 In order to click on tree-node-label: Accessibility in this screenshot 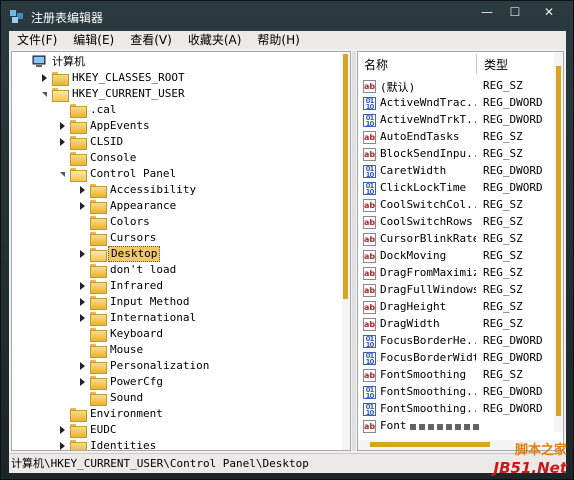, I will do `click(153, 190)`.